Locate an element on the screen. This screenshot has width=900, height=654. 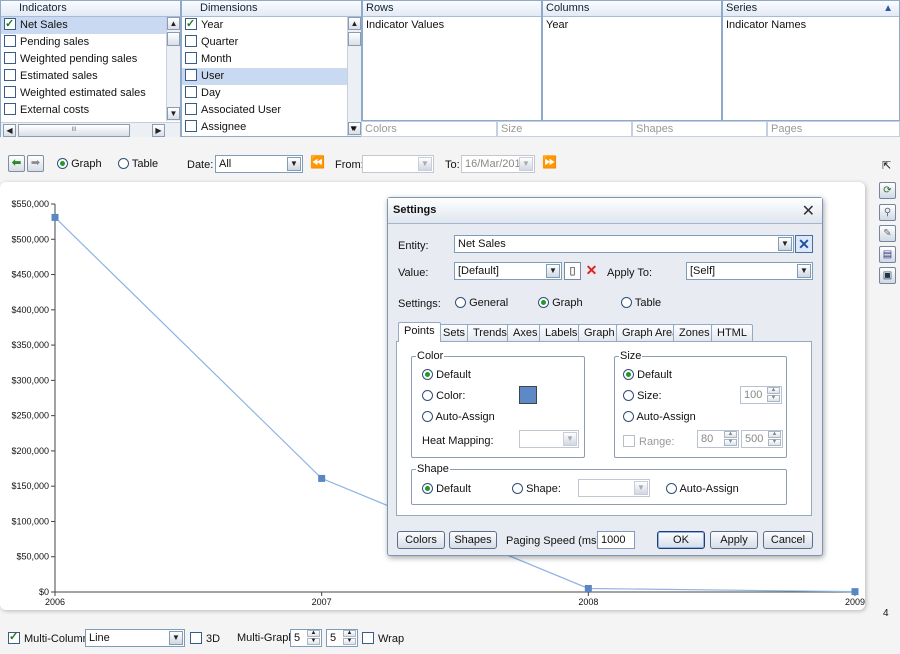
pages-zone: Pages is located at coordinates (833, 129).